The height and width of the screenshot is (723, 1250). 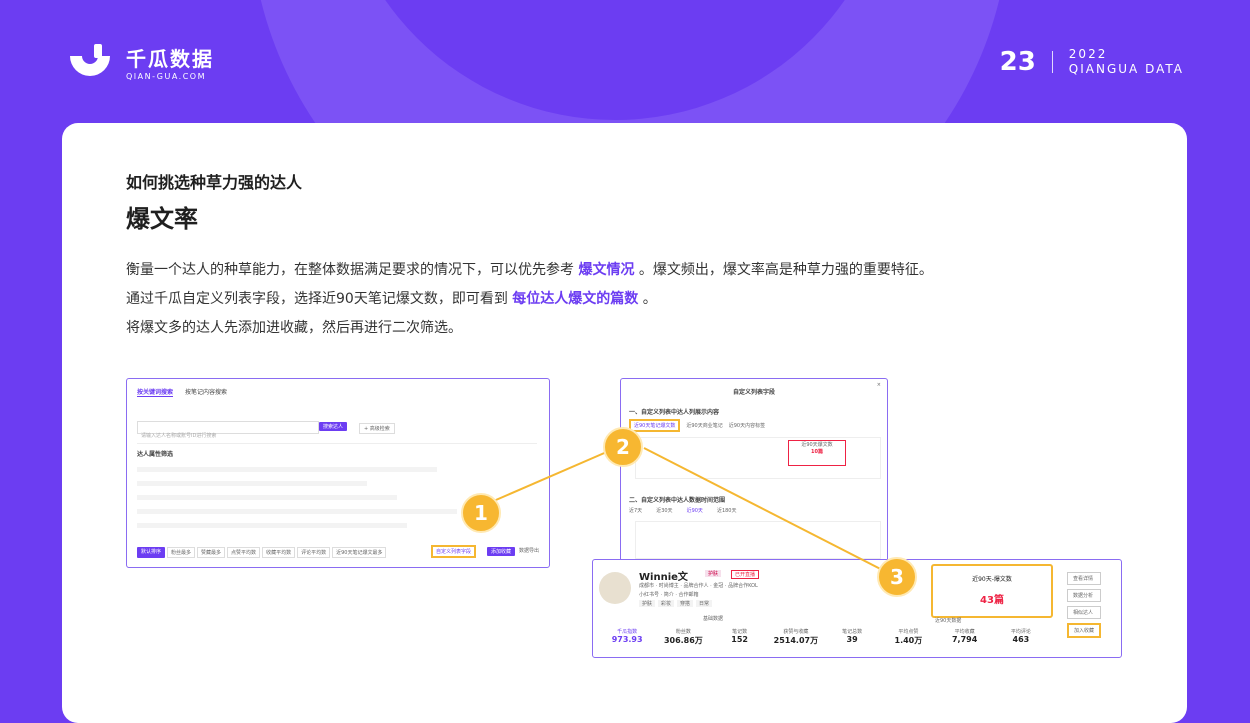 What do you see at coordinates (1017, 62) in the screenshot?
I see `page-number: 23` at bounding box center [1017, 62].